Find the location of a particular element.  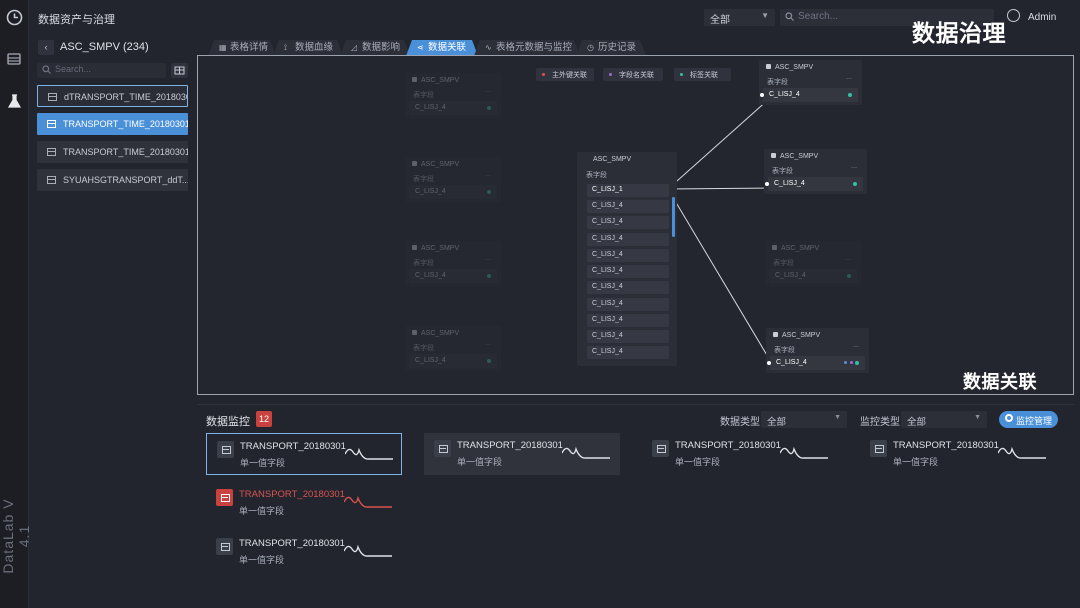

monitor-manage-button: 监控管理 is located at coordinates (1028, 419).